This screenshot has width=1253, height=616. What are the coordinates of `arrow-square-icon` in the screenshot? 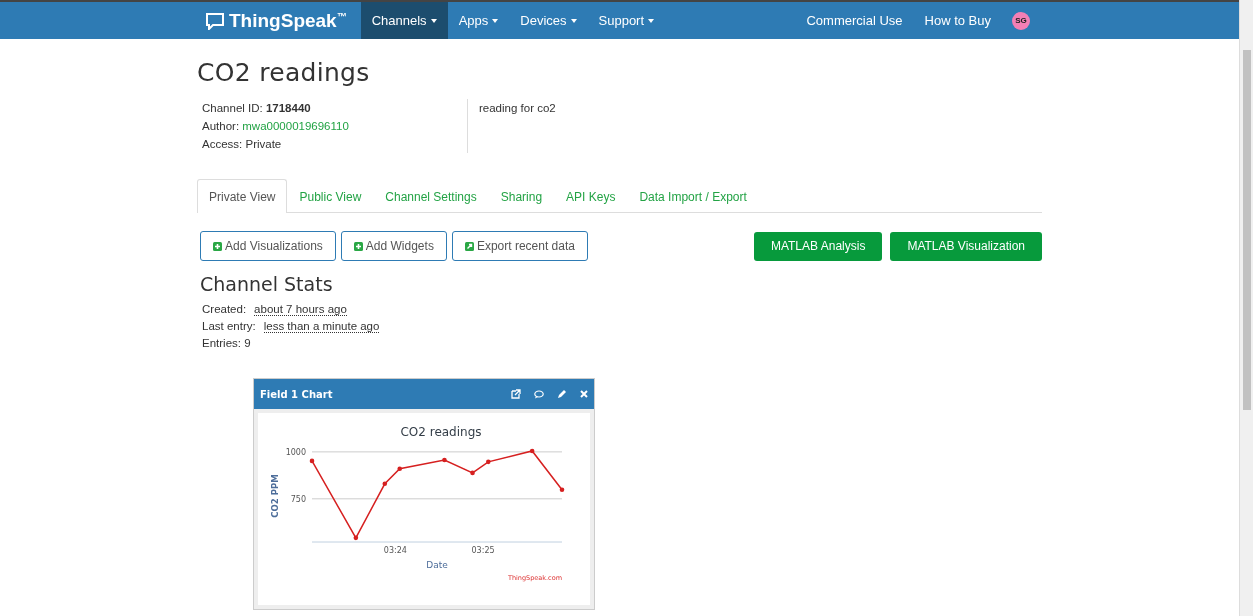 It's located at (469, 246).